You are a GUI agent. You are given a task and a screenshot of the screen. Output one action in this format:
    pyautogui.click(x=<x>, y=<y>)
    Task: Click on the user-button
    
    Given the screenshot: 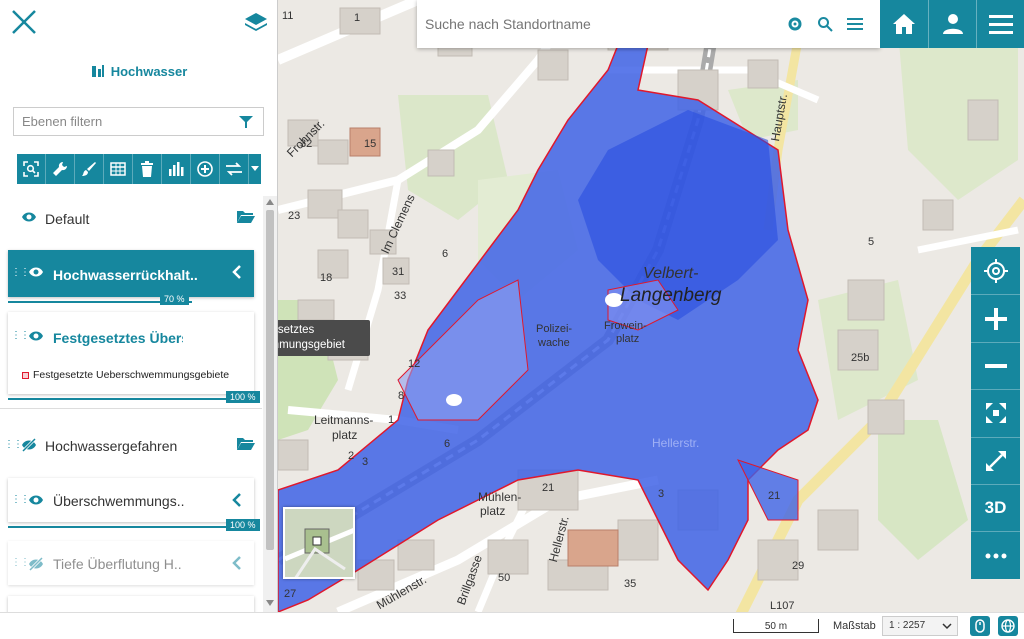 What is the action you would take?
    pyautogui.click(x=952, y=24)
    